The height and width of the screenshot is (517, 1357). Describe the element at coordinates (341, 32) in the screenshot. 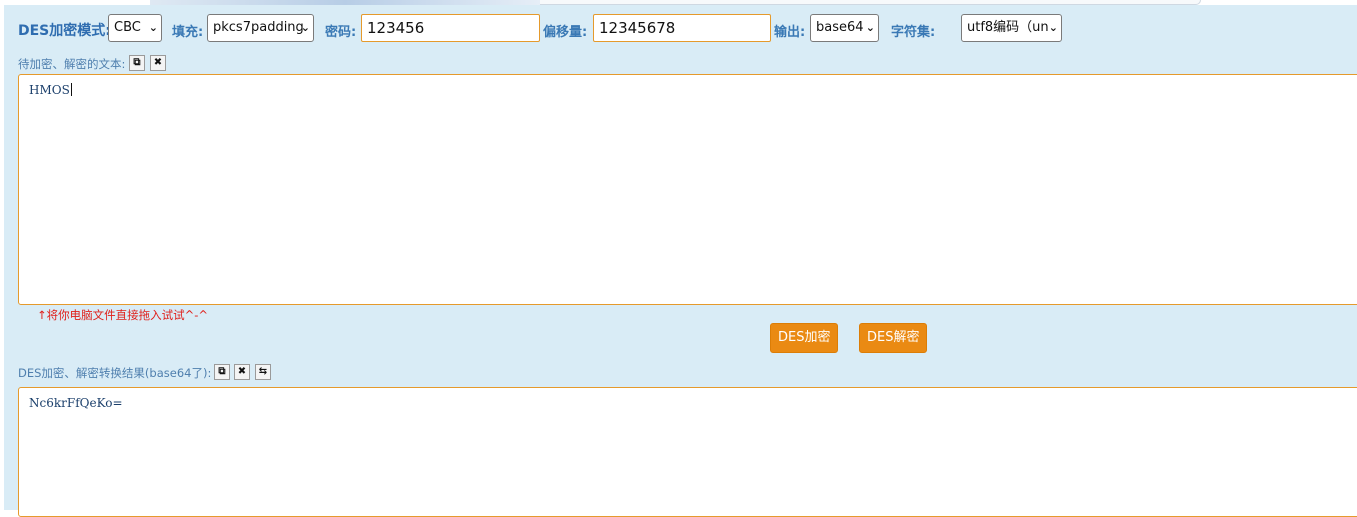

I see `password-label: 密码:` at that location.